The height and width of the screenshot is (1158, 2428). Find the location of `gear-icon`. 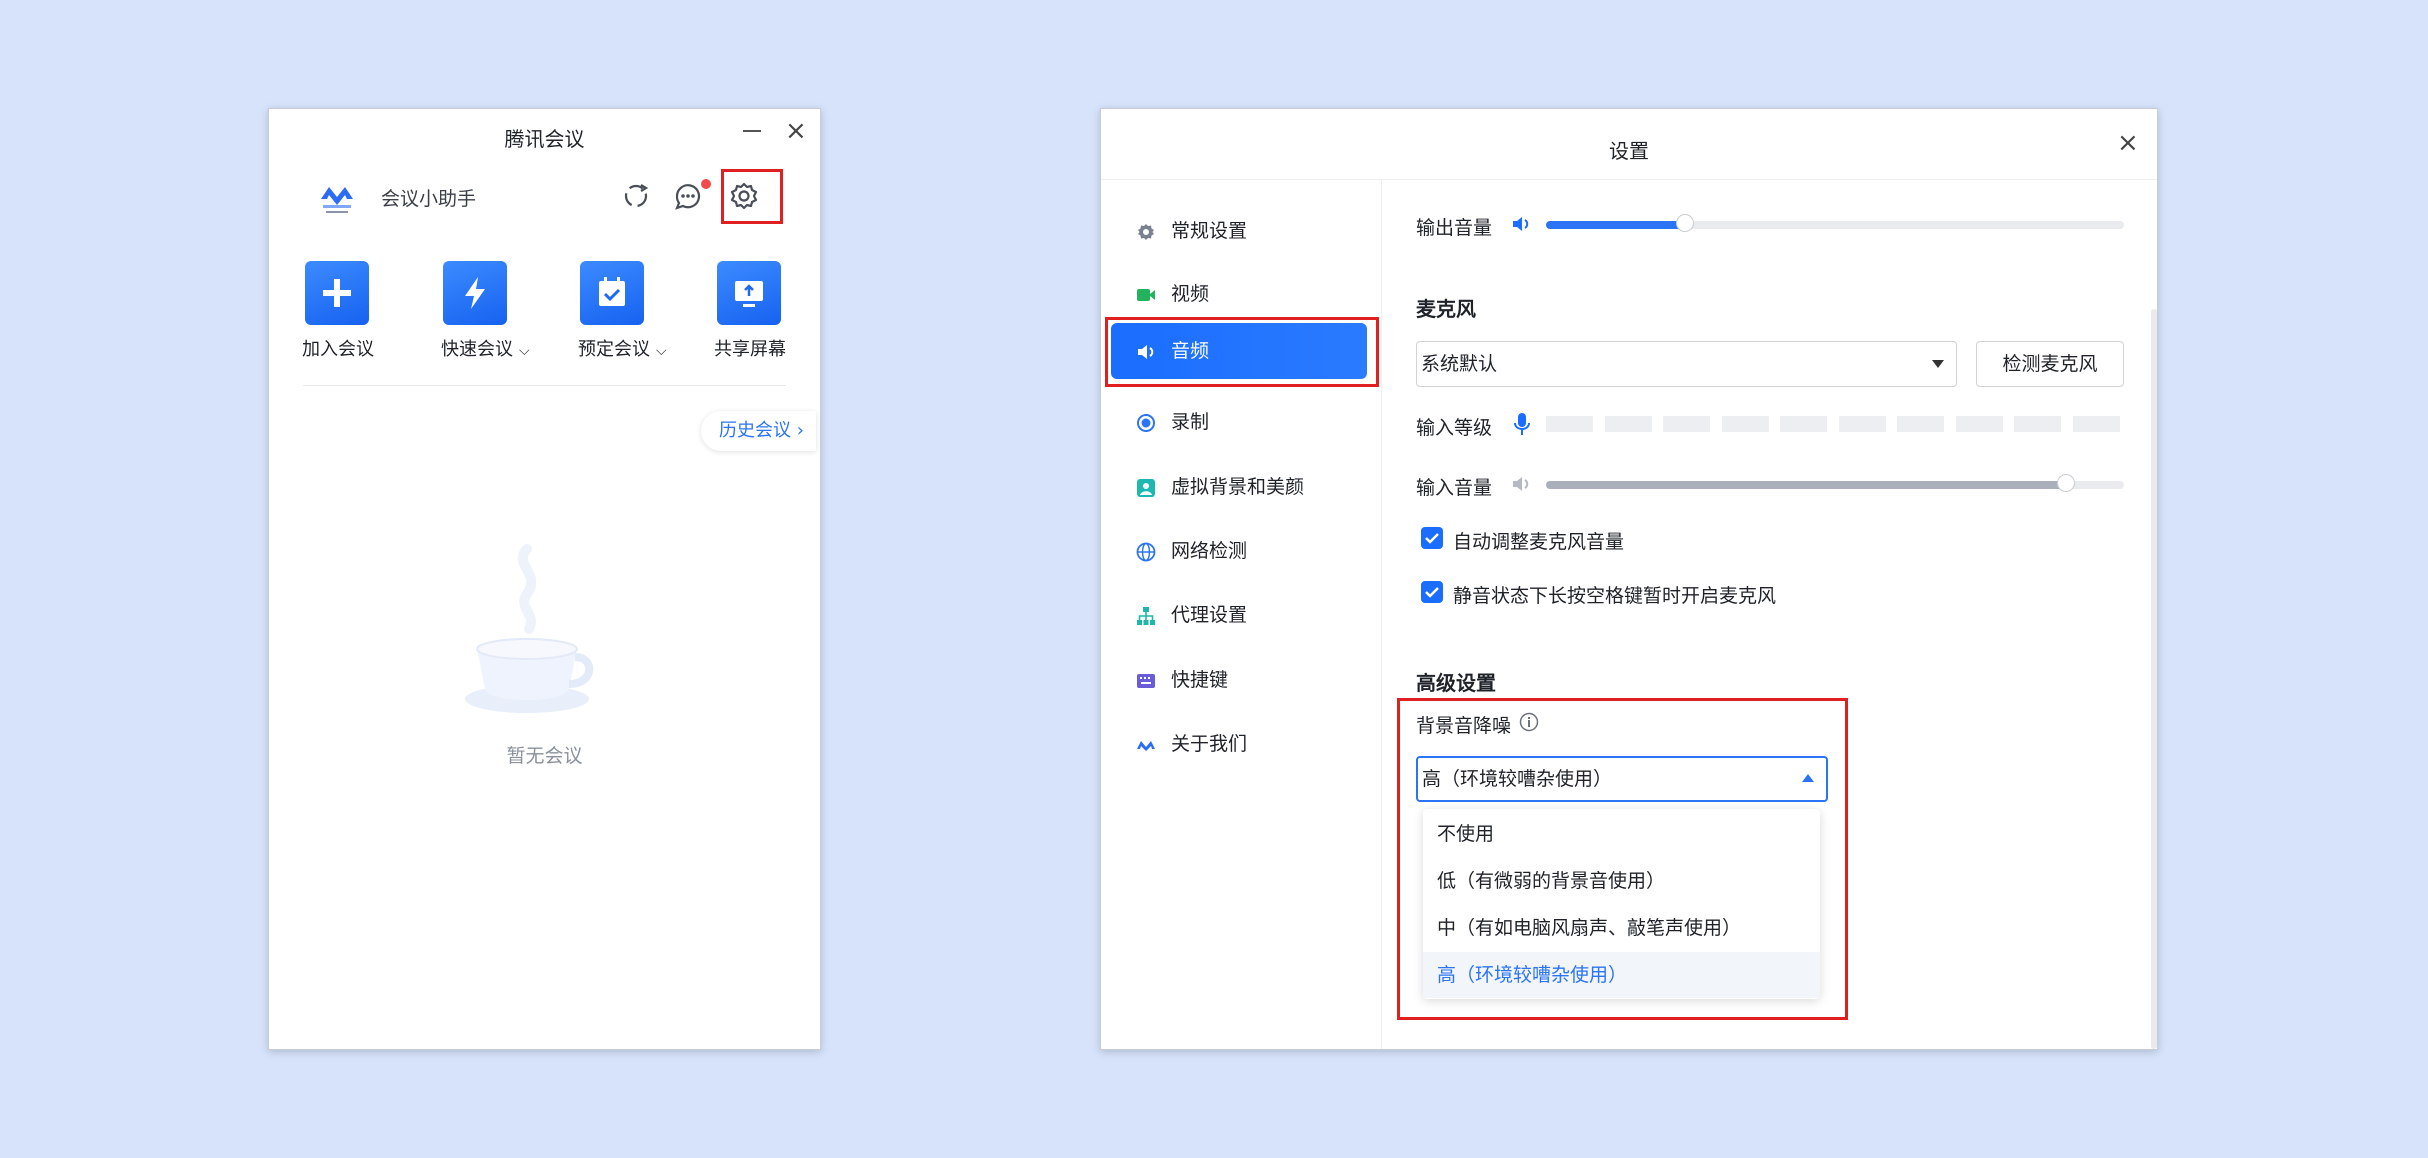

gear-icon is located at coordinates (1146, 232).